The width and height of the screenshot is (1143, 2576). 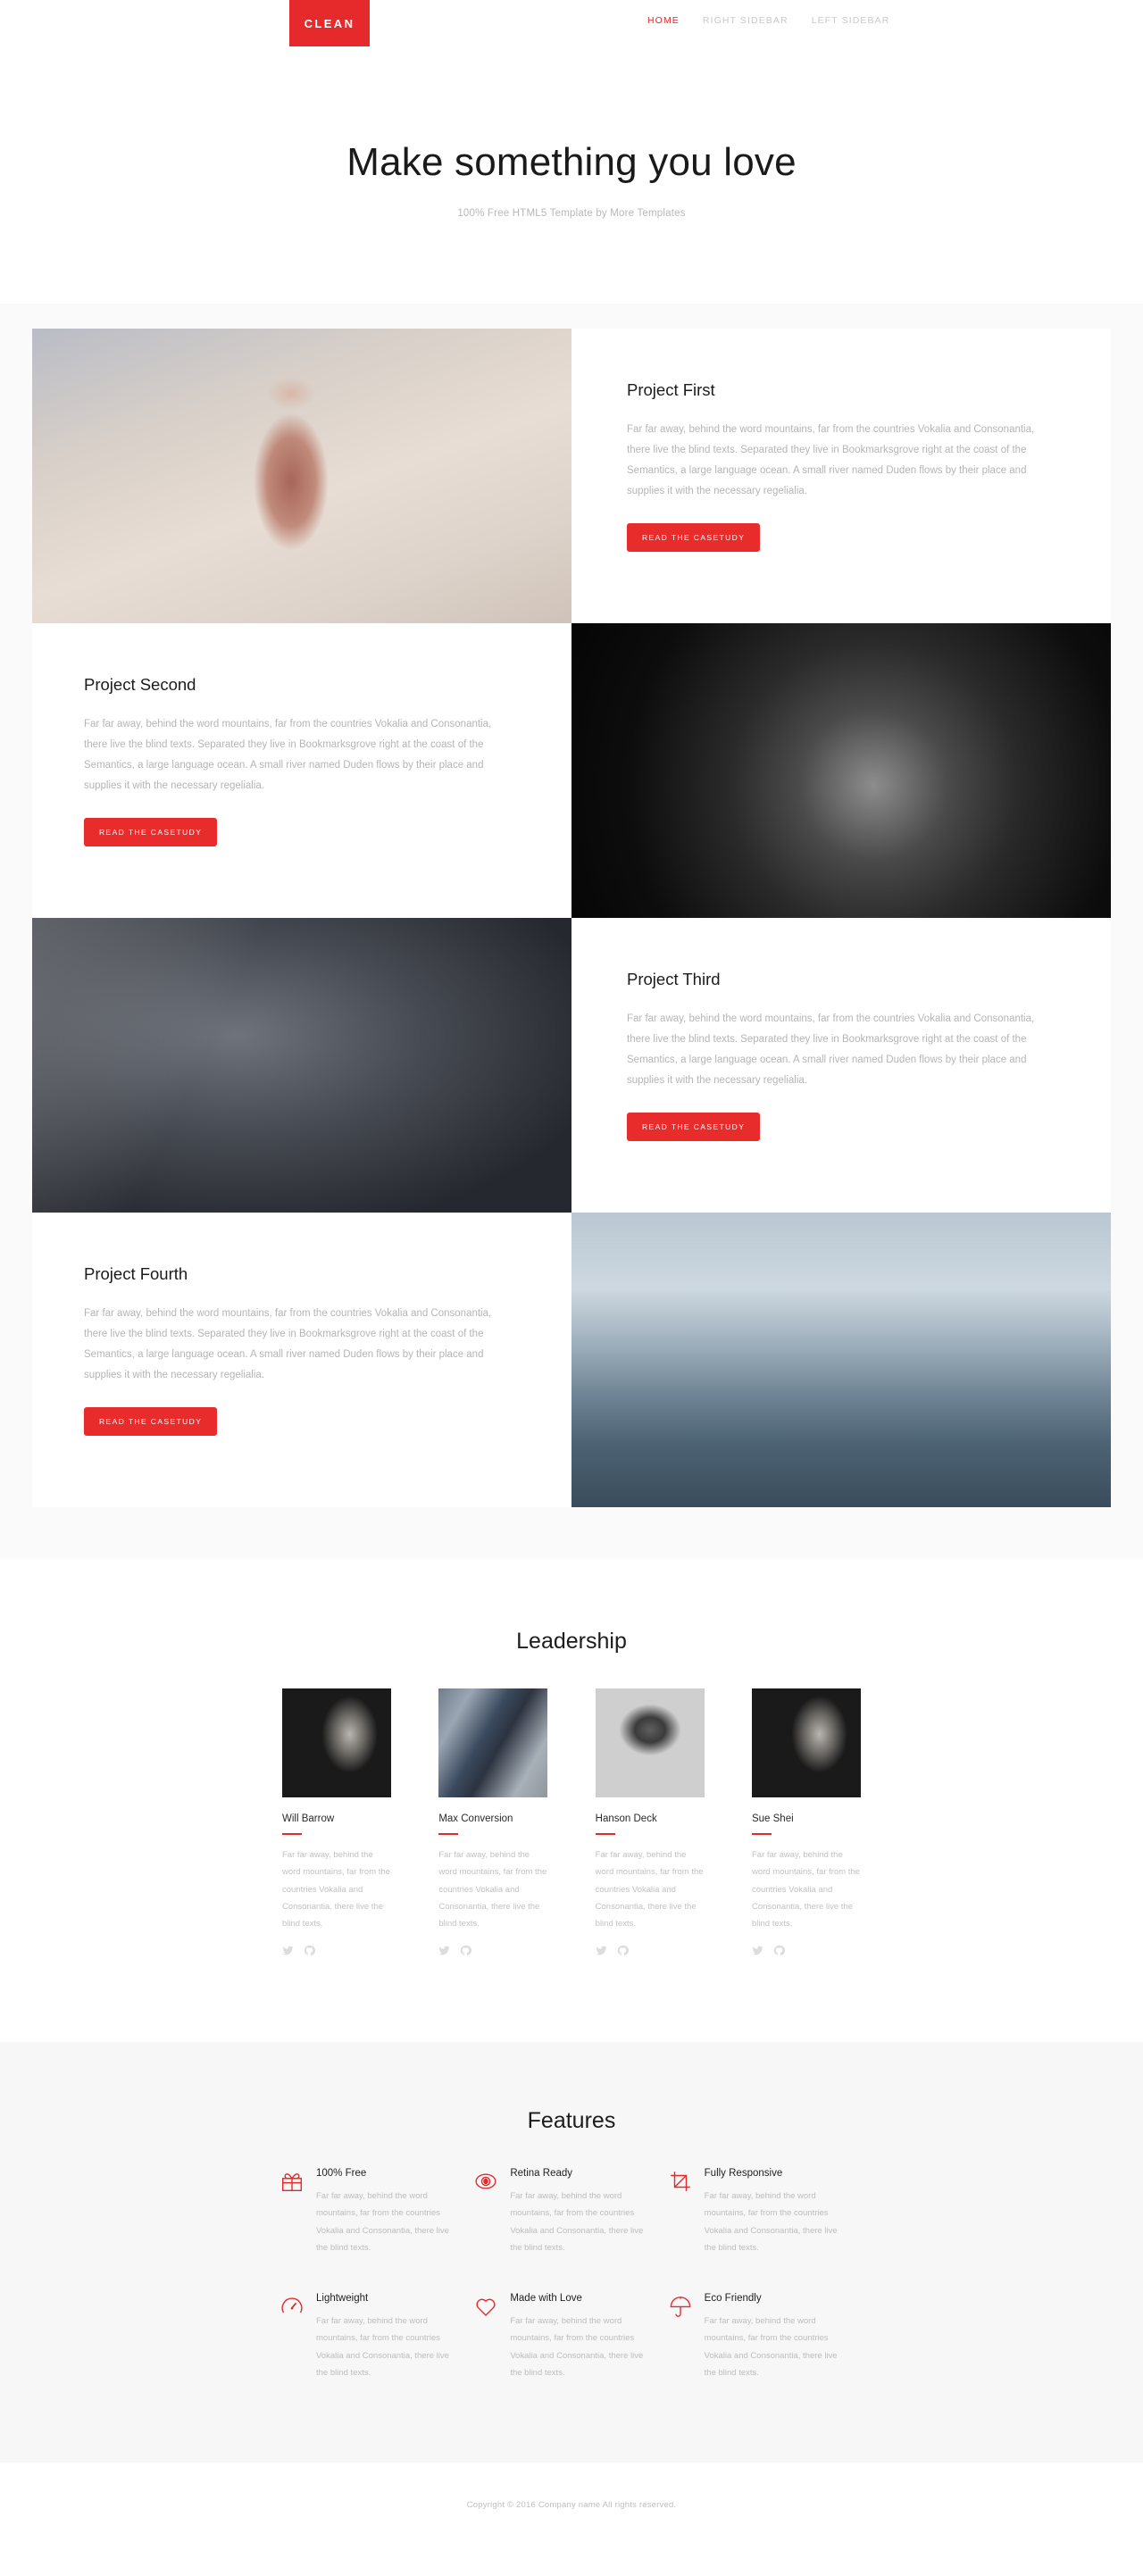 I want to click on tools-photo, so click(x=302, y=1065).